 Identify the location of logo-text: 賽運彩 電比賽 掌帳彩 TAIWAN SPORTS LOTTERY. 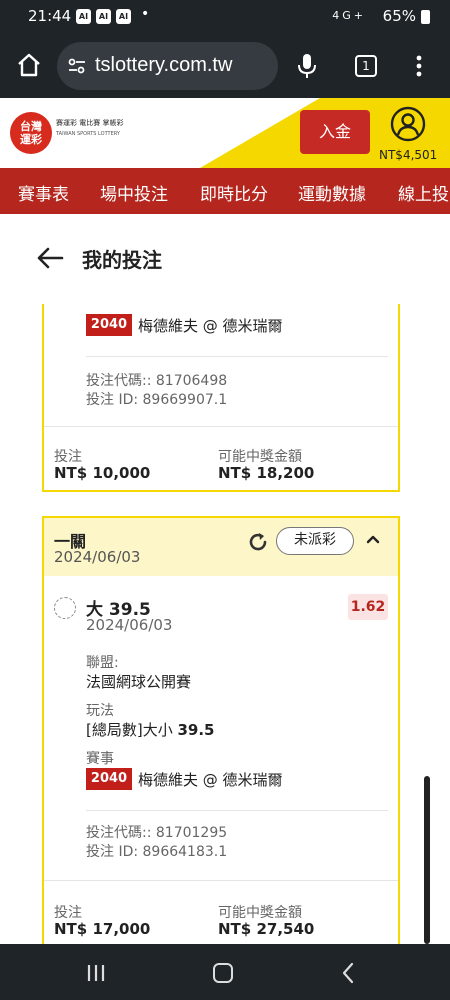
(89, 129).